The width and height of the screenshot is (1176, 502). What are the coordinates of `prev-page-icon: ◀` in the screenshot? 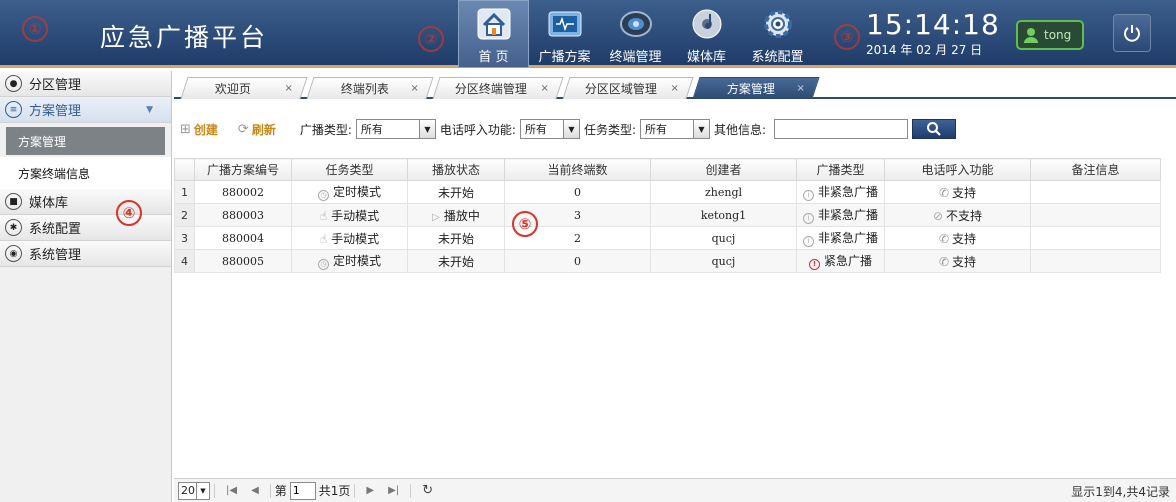 It's located at (255, 490).